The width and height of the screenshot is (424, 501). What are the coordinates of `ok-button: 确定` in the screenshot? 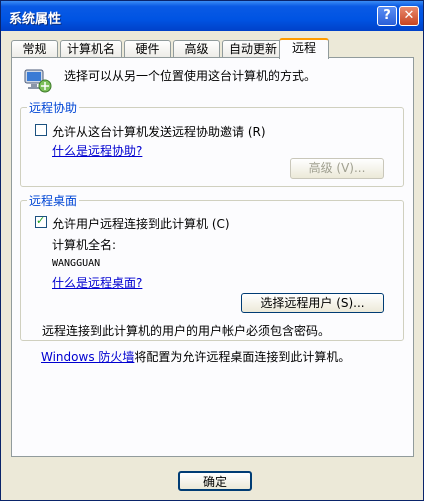 It's located at (215, 481).